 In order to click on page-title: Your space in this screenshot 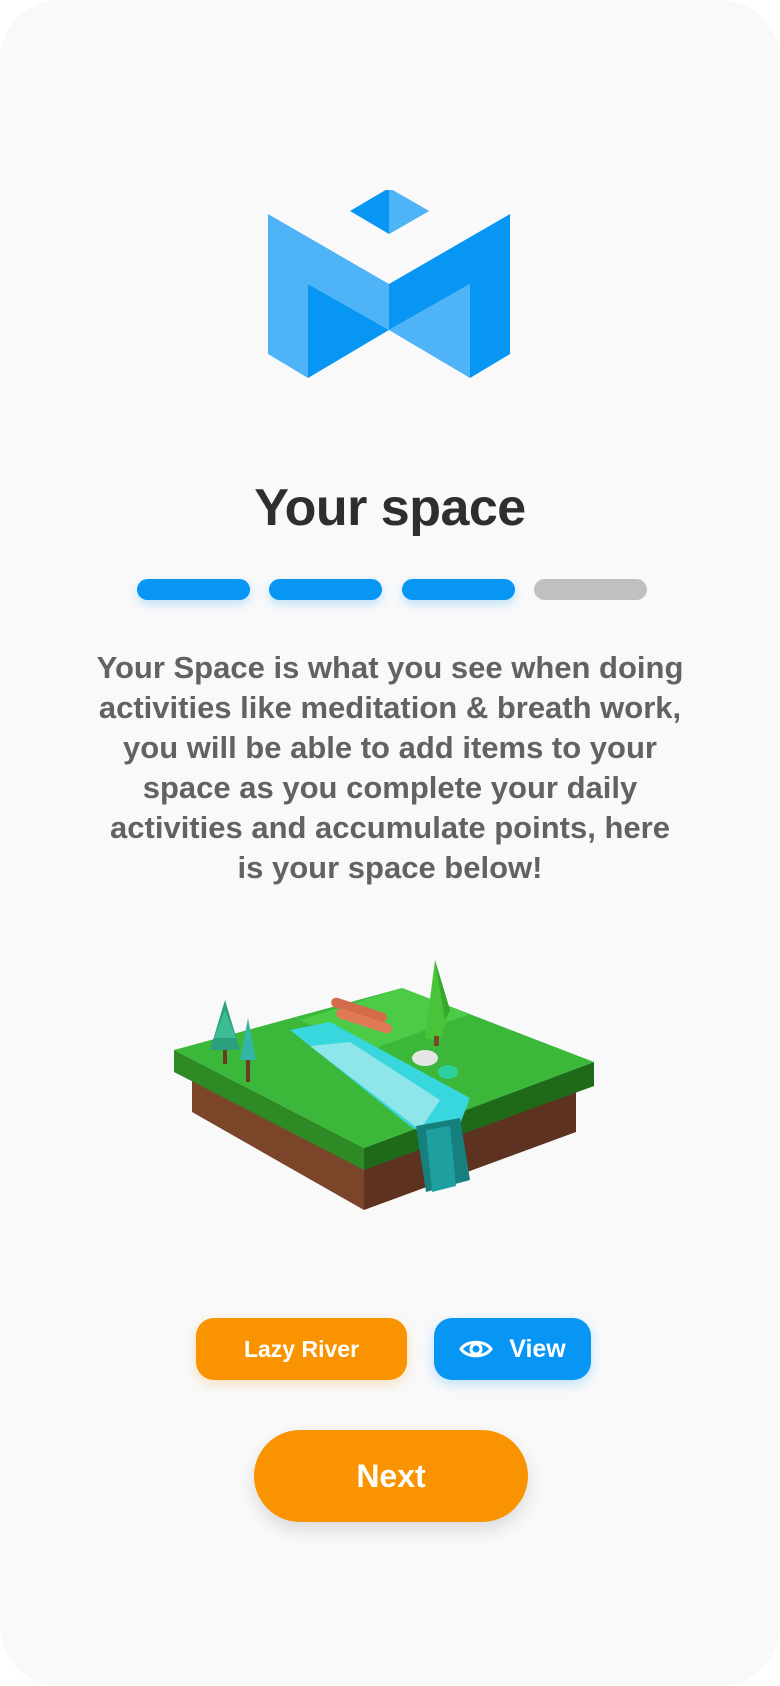, I will do `click(390, 508)`.